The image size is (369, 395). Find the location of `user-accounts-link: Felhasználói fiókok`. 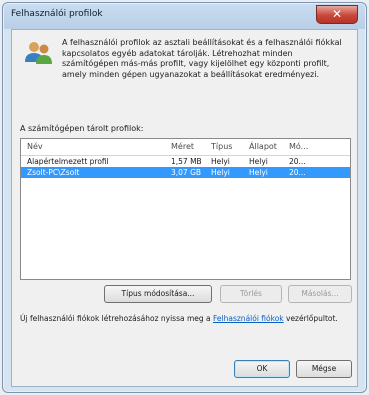

user-accounts-link: Felhasználói fiókok is located at coordinates (248, 318).